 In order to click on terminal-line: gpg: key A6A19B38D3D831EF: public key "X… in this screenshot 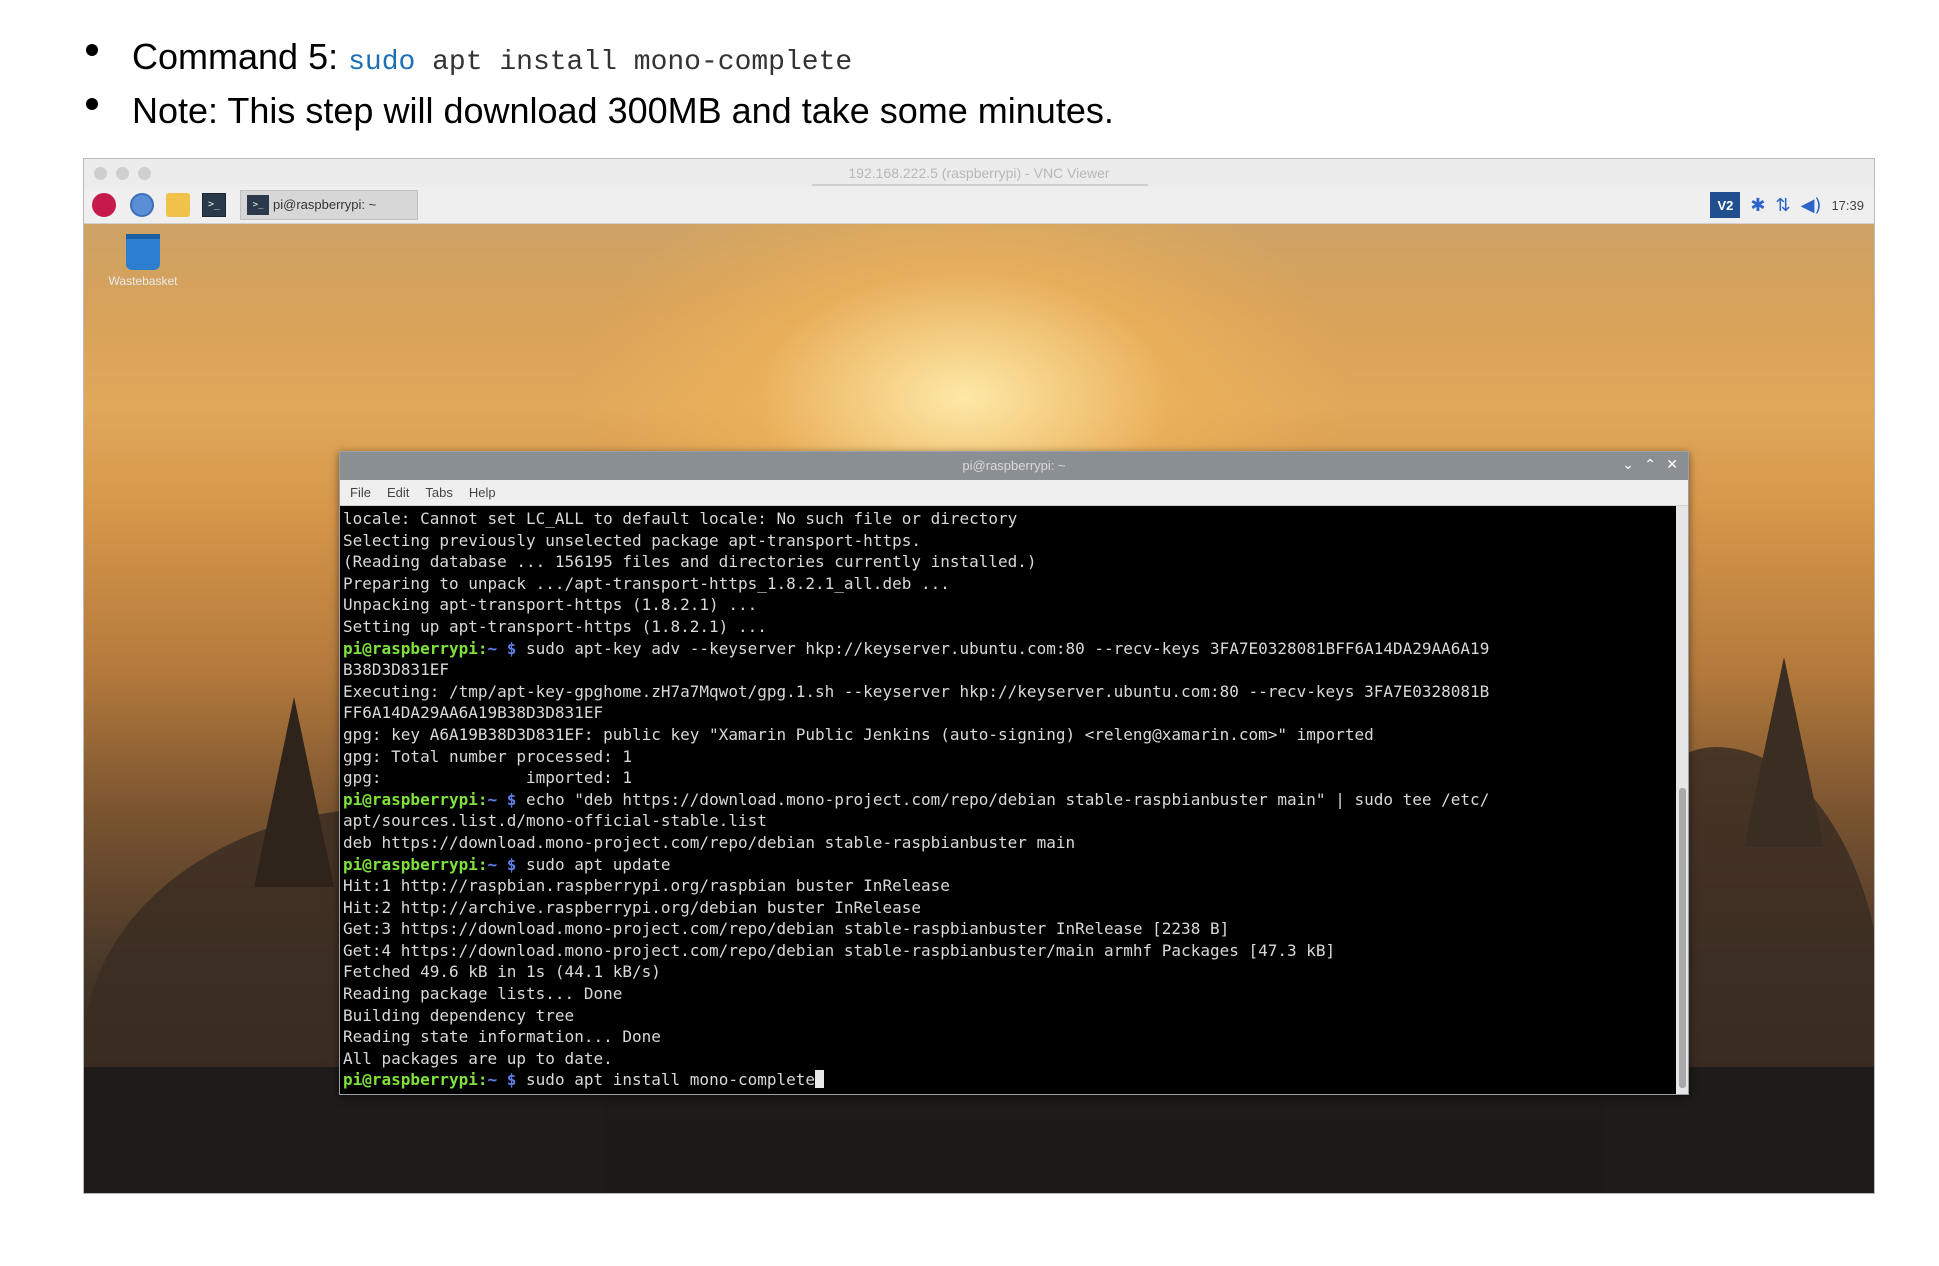, I will do `click(858, 734)`.